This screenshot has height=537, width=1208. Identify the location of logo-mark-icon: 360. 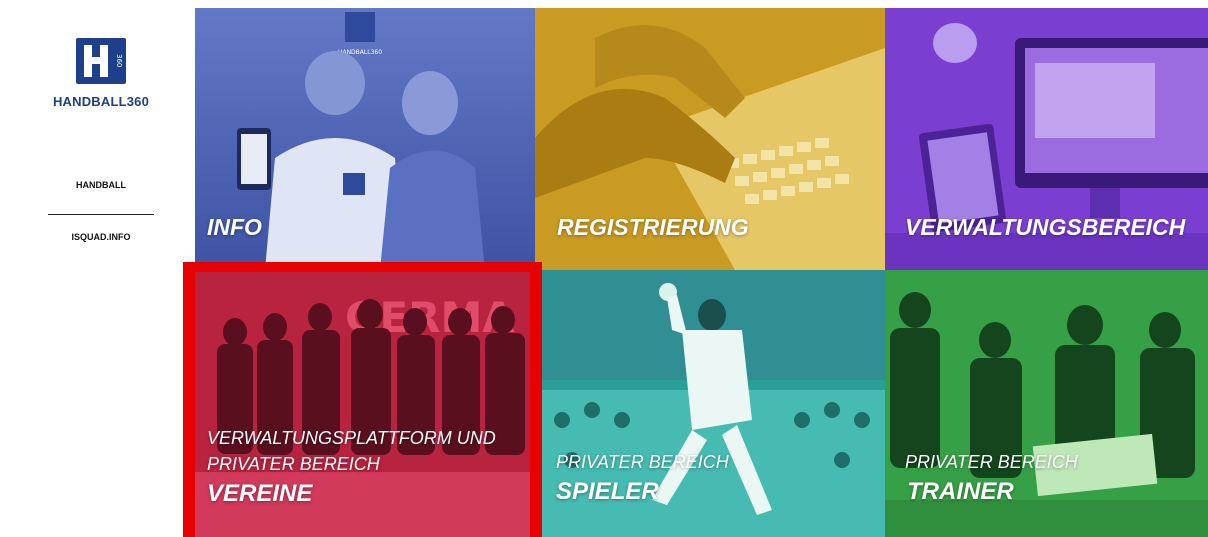
(101, 61).